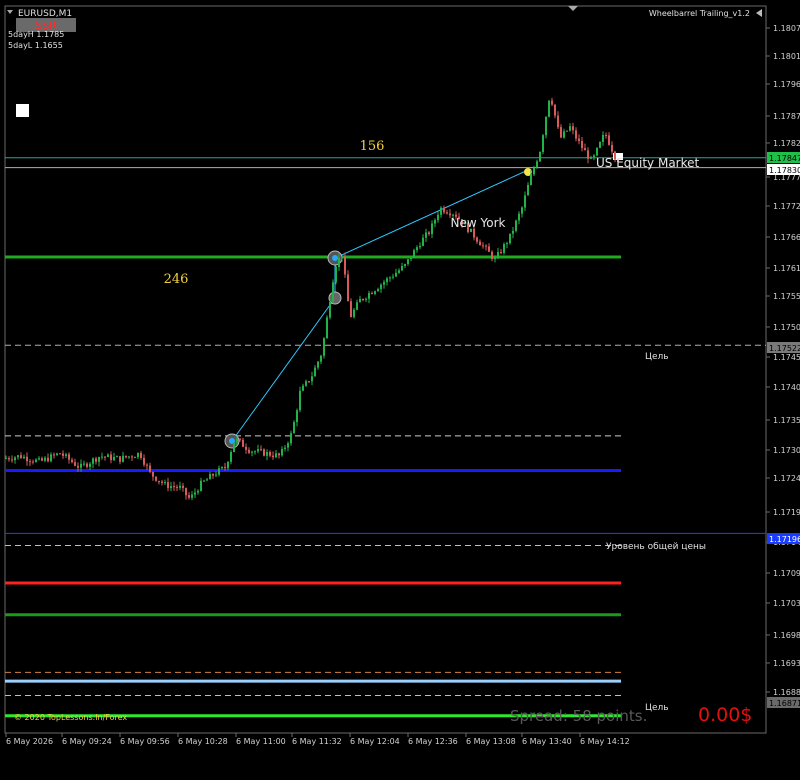  Describe the element at coordinates (648, 163) in the screenshot. I see `us-equity-label: US Equity Market` at that location.